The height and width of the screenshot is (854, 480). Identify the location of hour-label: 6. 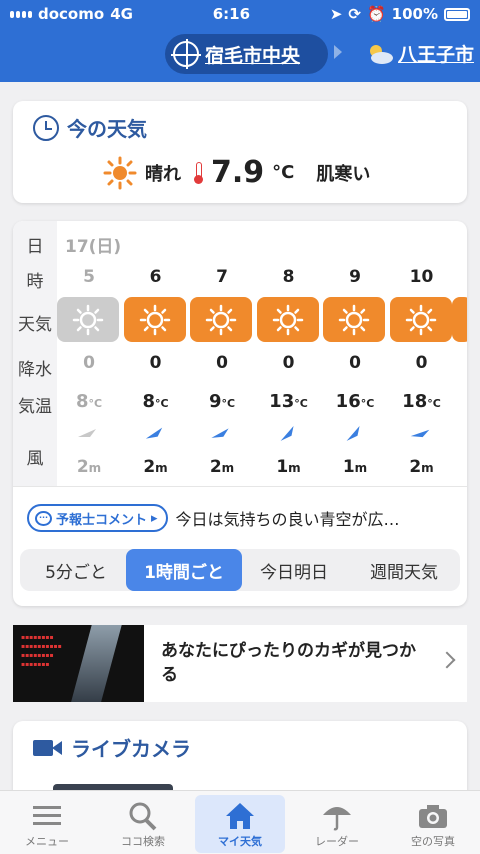
(155, 277).